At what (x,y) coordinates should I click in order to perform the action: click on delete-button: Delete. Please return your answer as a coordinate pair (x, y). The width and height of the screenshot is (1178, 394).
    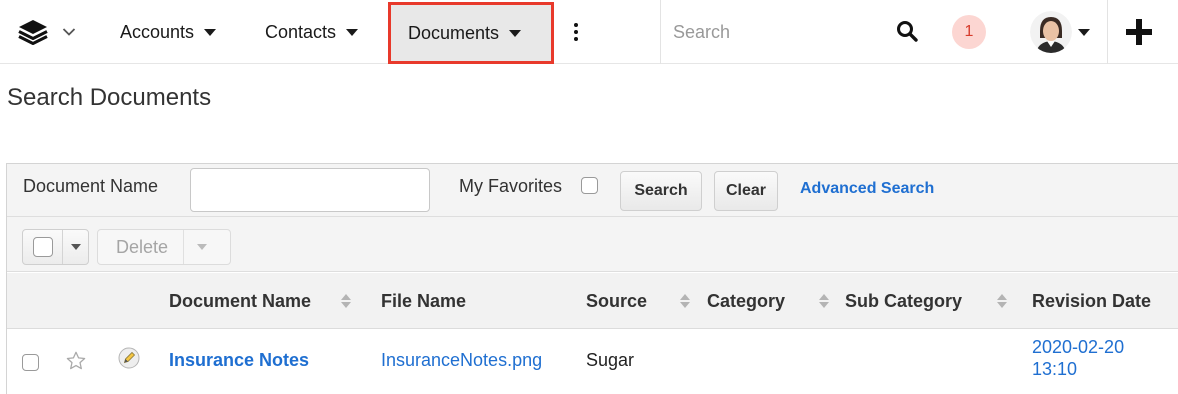
    Looking at the image, I should click on (164, 247).